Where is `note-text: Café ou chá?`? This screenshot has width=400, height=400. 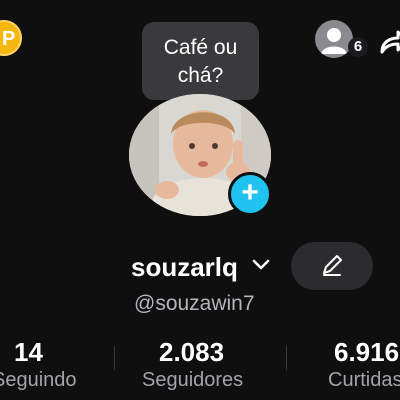 note-text: Café ou chá? is located at coordinates (200, 61).